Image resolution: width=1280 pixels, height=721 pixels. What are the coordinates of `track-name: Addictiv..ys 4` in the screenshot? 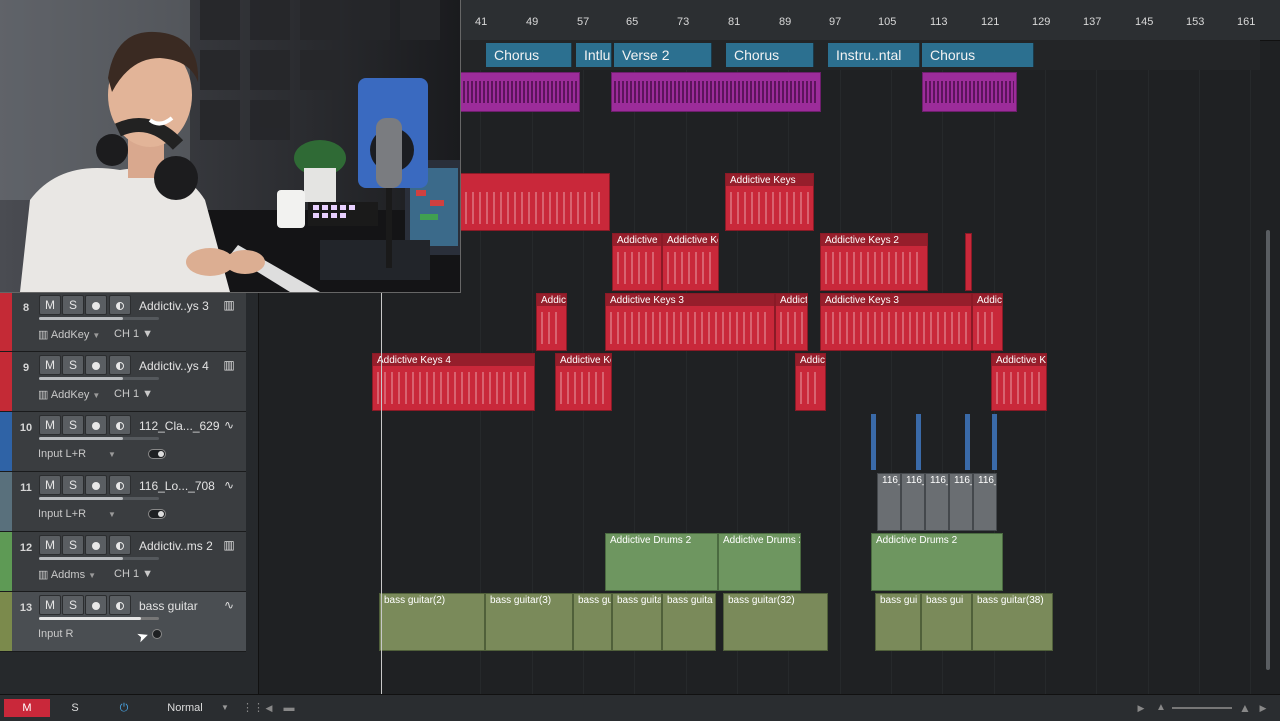 It's located at (179, 366).